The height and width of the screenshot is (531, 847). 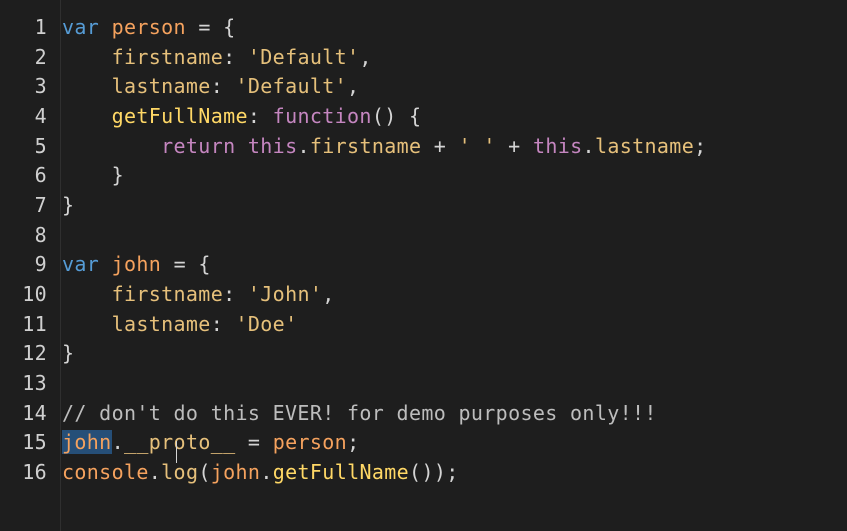 What do you see at coordinates (34, 412) in the screenshot?
I see `line-number: 14` at bounding box center [34, 412].